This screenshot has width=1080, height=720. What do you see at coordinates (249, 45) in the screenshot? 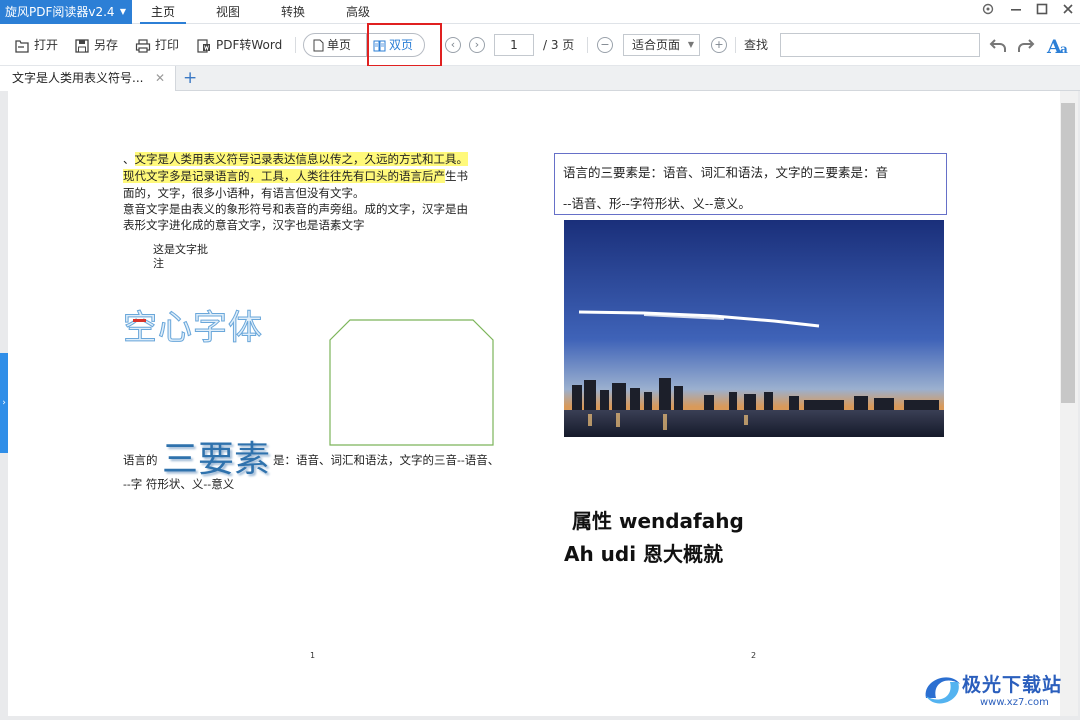
I see `pdf-to-word-label: PDF转Word` at bounding box center [249, 45].